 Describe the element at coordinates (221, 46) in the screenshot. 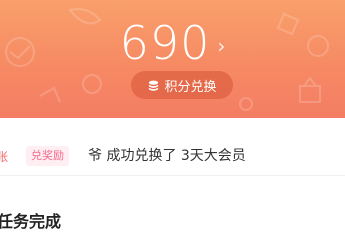

I see `chevron-right-icon: ›` at that location.